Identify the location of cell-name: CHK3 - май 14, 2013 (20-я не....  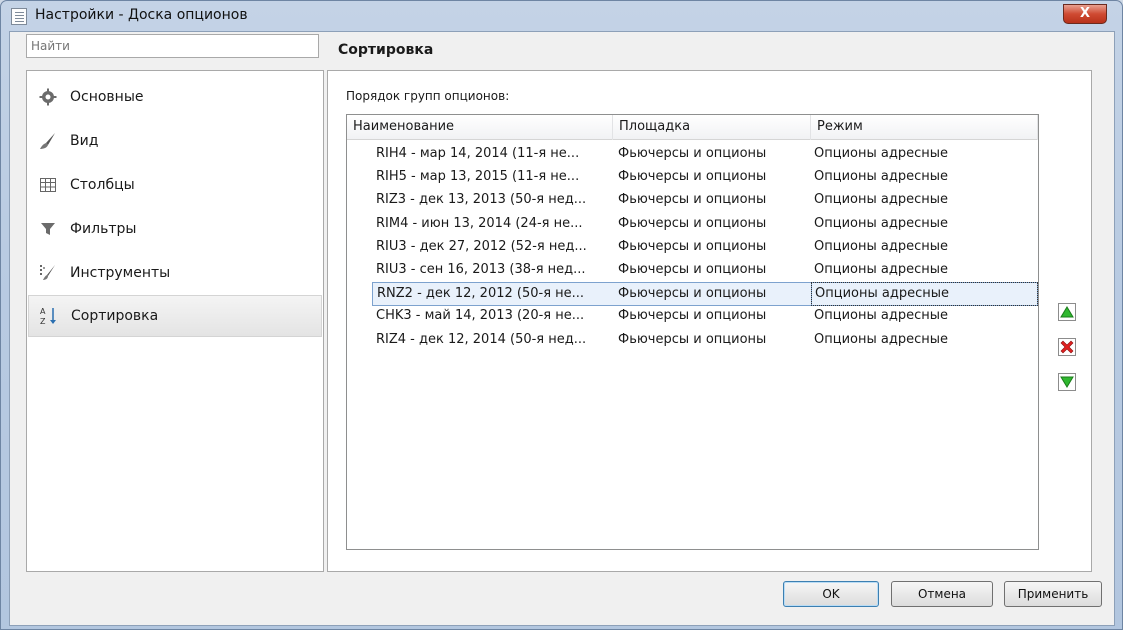
(480, 316).